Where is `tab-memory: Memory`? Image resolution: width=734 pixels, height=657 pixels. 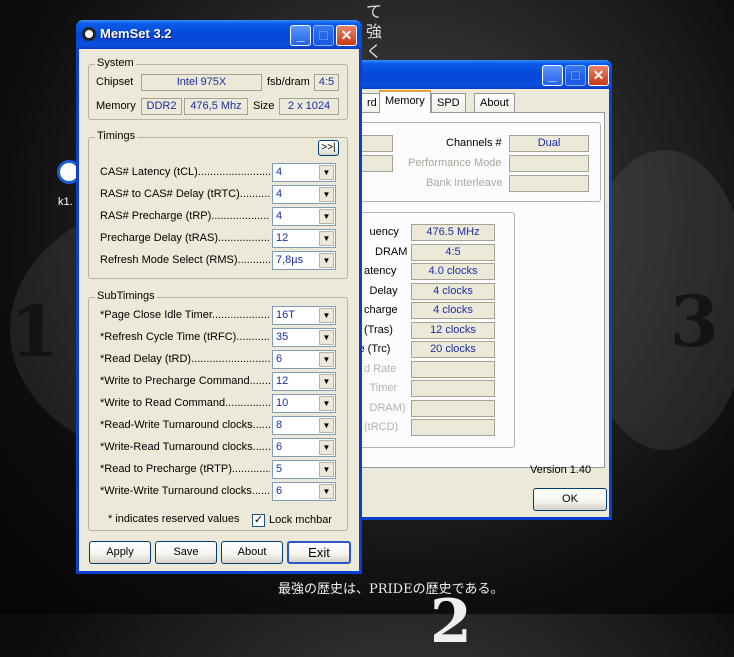 tab-memory: Memory is located at coordinates (405, 101).